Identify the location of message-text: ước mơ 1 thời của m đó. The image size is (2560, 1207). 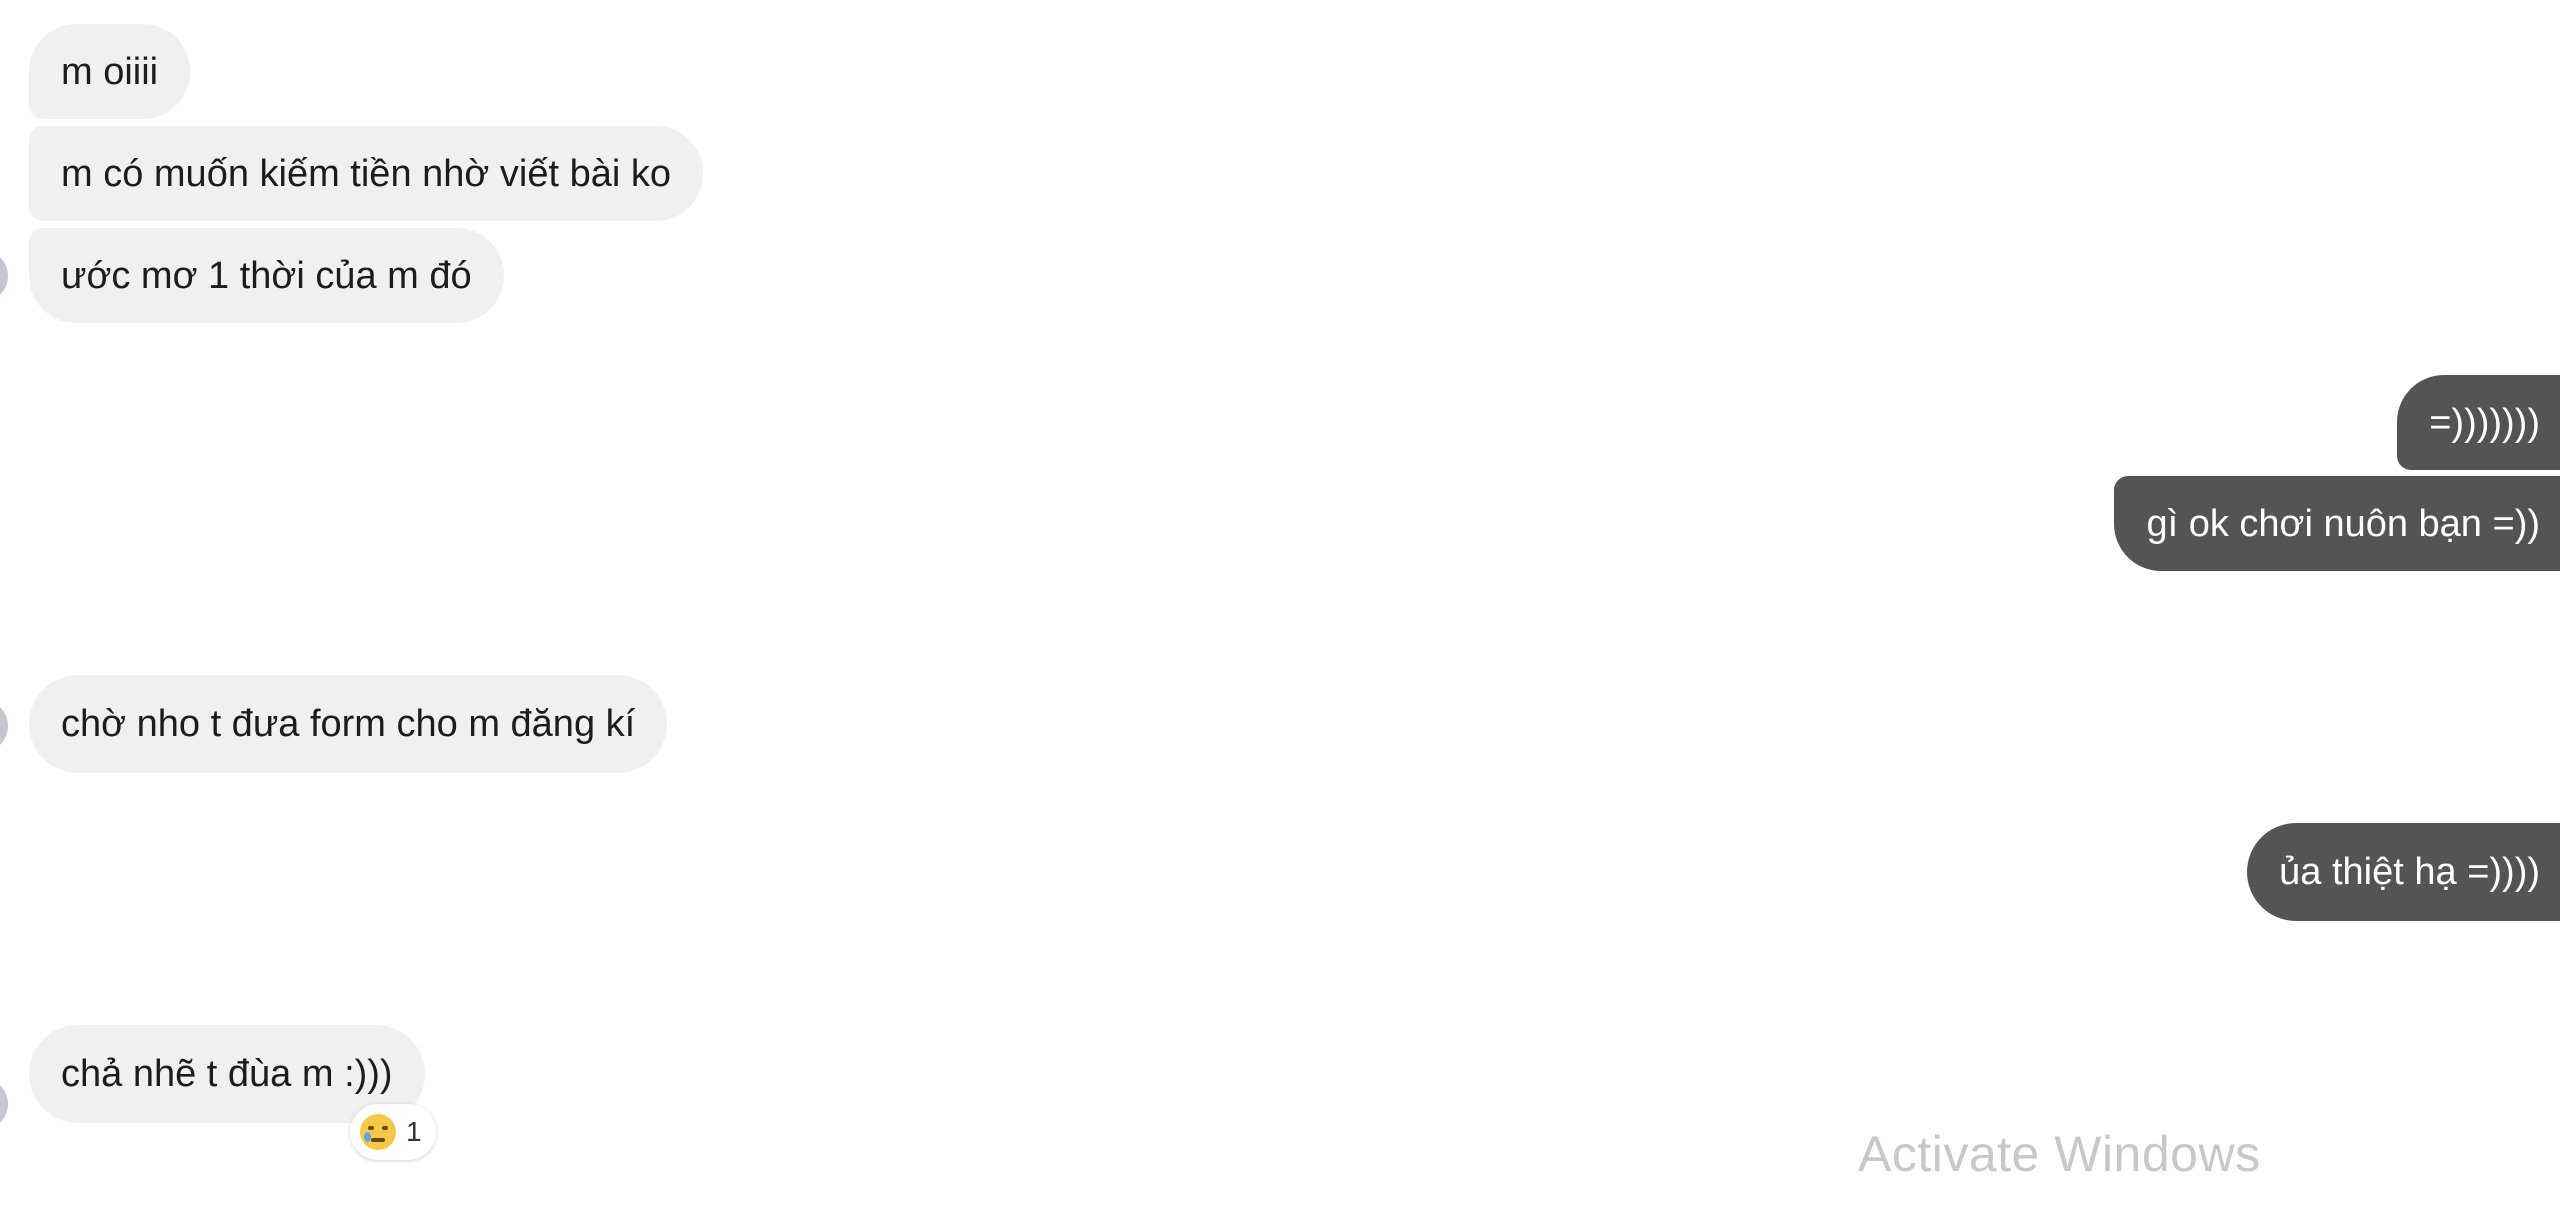
(266, 275).